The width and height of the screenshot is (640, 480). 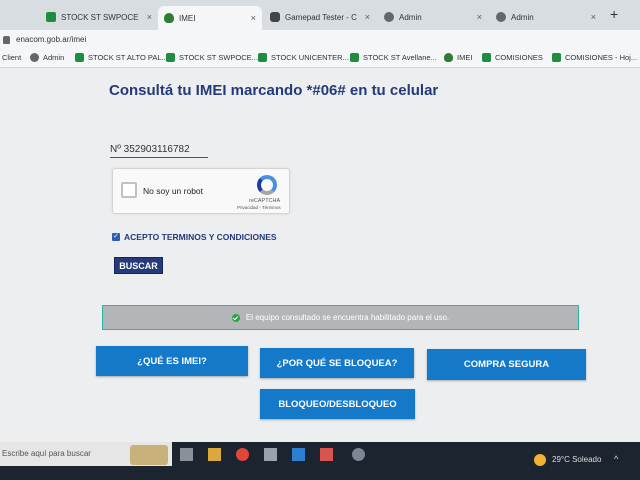 I want to click on bookmark-label: Client, so click(x=12, y=57).